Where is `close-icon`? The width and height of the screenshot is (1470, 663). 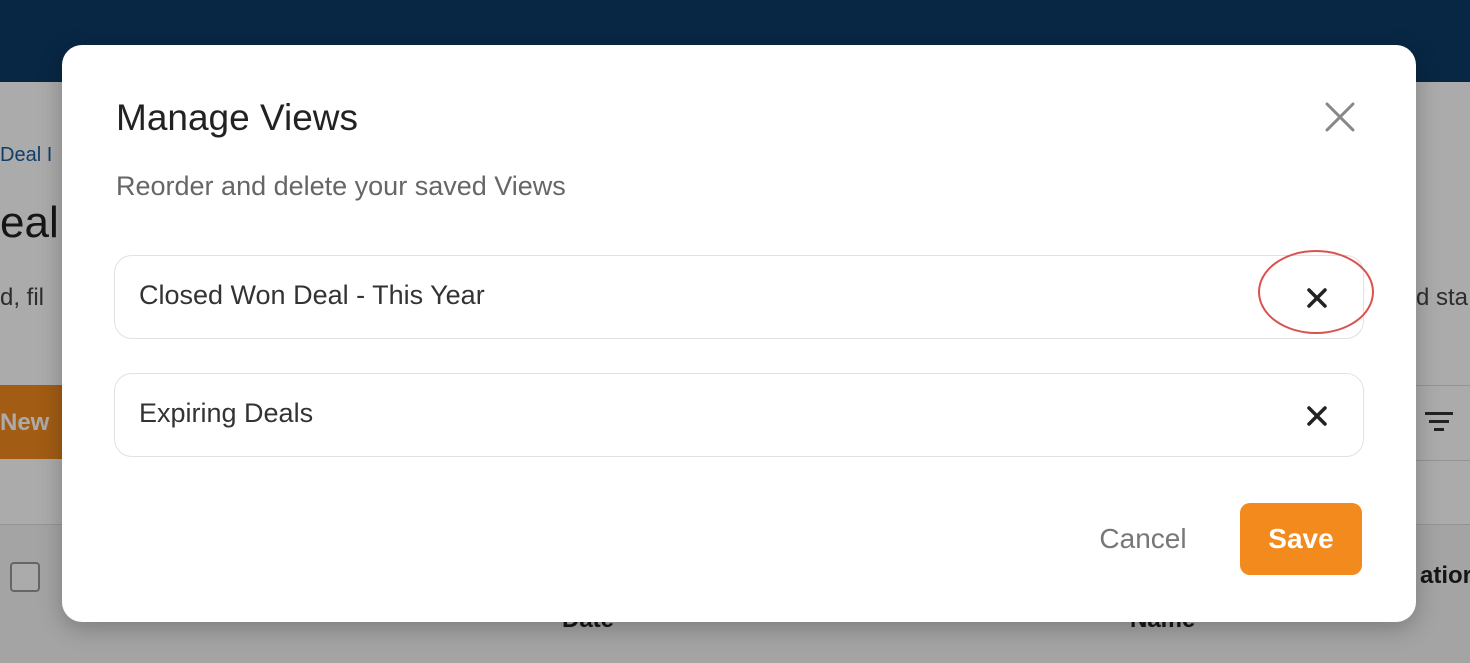 close-icon is located at coordinates (1340, 117).